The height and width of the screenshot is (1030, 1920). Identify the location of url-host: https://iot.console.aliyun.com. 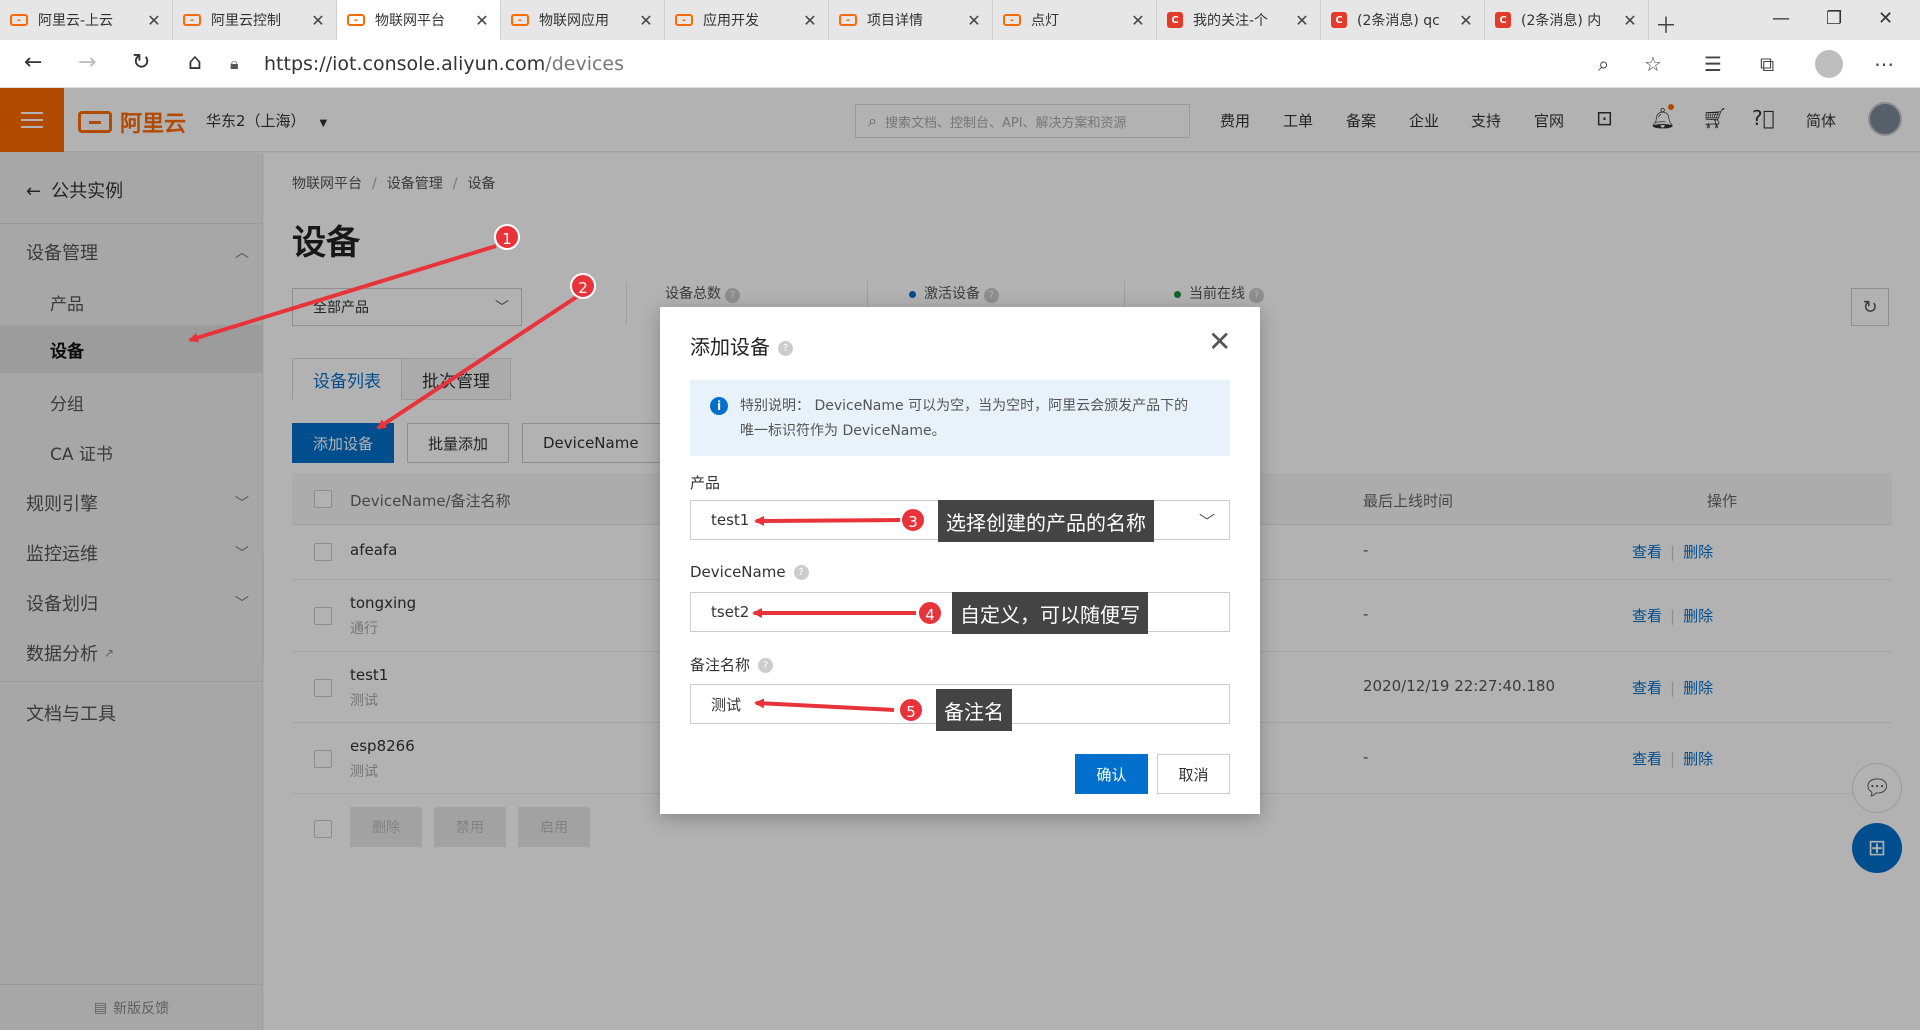
(405, 64).